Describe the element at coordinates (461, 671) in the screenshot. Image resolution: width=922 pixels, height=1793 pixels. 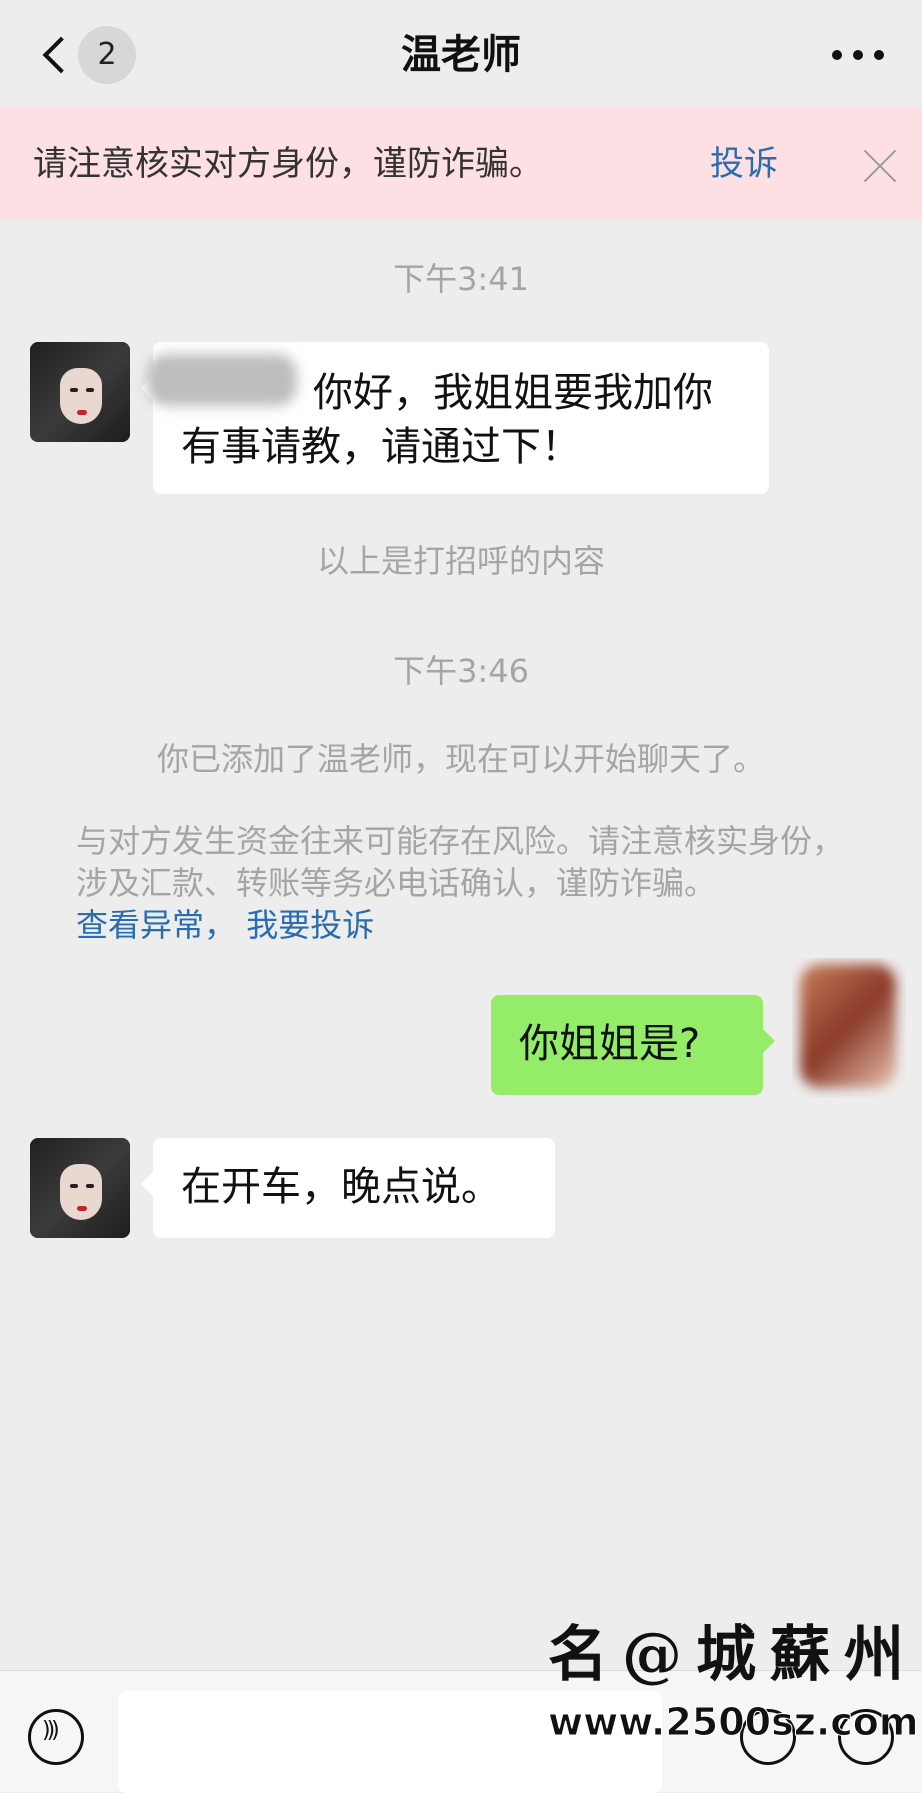
I see `timestamp: 下午3:46` at that location.